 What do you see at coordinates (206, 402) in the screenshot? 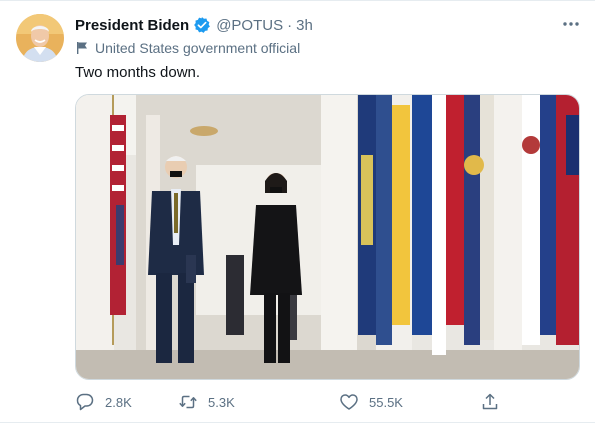
I see `retweet-button: 5.3K` at bounding box center [206, 402].